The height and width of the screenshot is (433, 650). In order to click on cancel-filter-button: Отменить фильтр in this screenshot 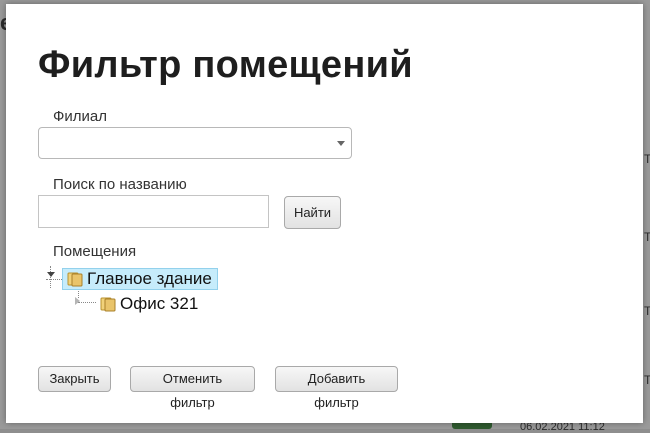, I will do `click(192, 388)`.